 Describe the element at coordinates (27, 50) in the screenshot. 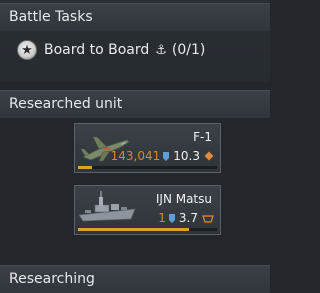

I see `medal-star-icon: ★` at that location.